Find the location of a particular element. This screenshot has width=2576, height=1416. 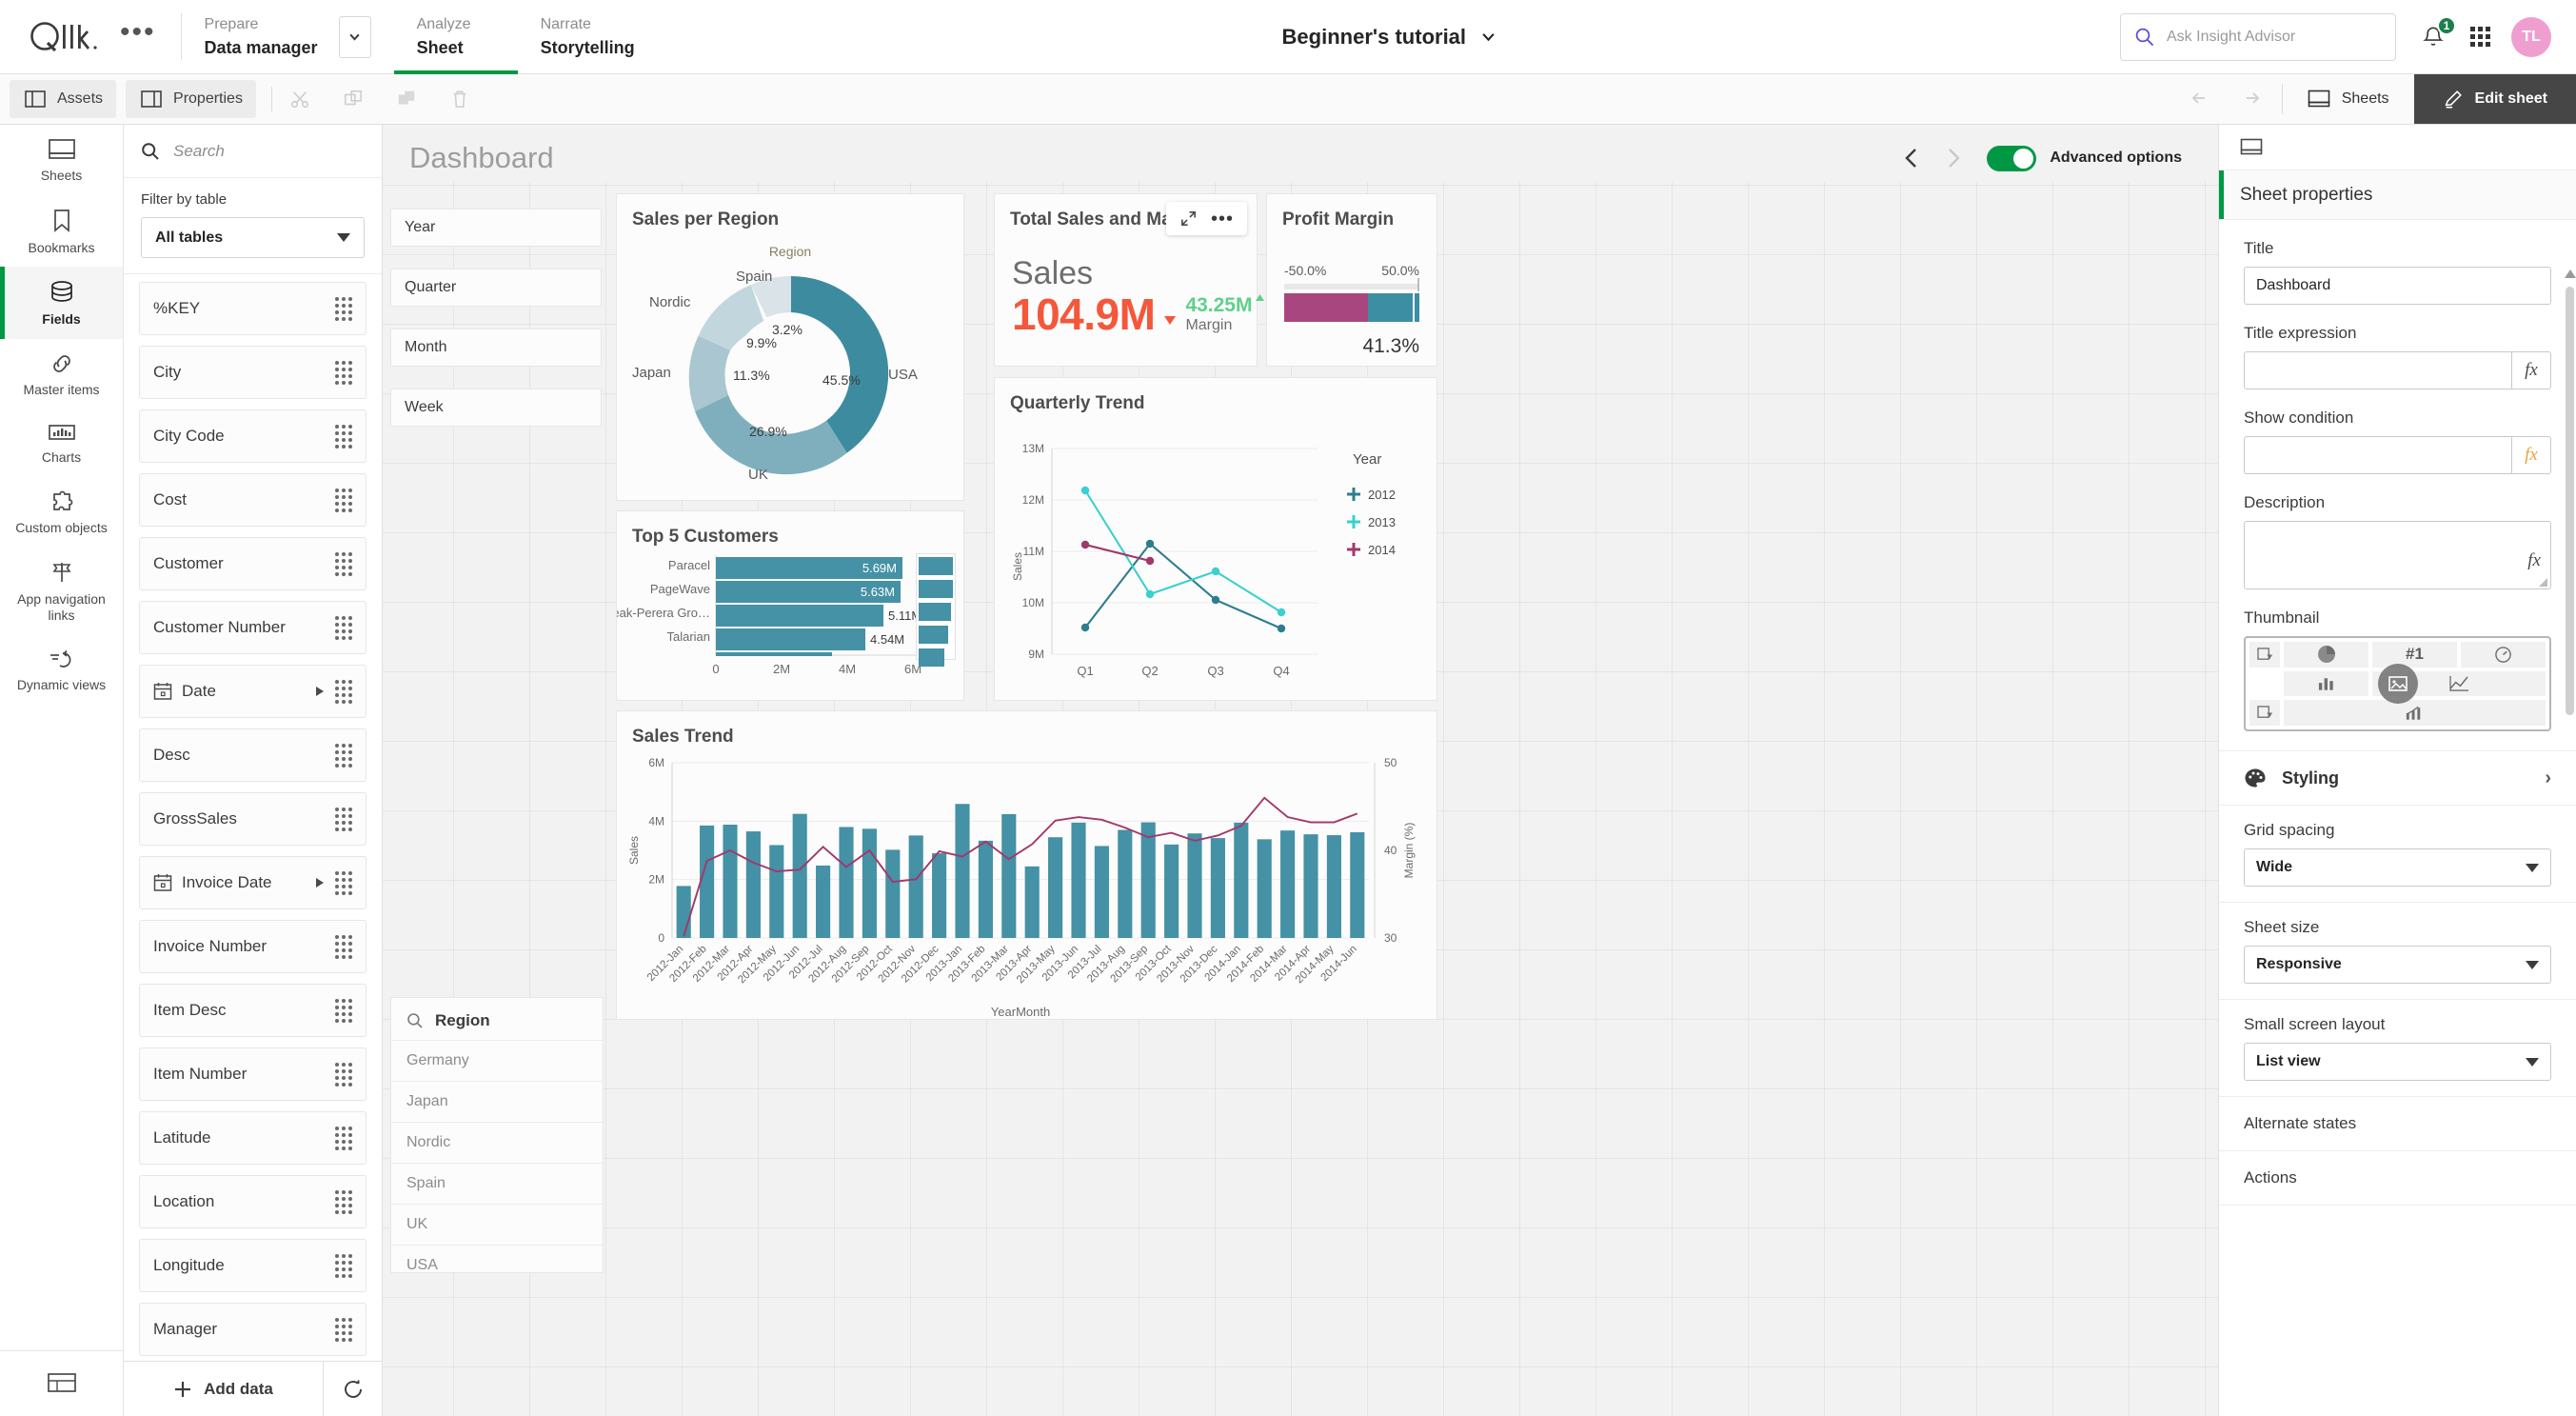

field-item: Customer Number is located at coordinates (253, 627).